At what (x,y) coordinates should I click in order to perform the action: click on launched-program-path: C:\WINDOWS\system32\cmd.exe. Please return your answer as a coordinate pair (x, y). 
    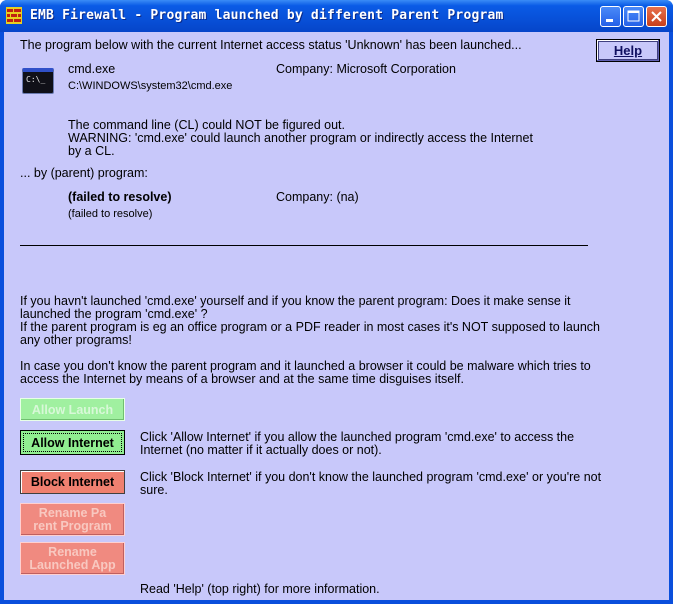
    Looking at the image, I should click on (150, 86).